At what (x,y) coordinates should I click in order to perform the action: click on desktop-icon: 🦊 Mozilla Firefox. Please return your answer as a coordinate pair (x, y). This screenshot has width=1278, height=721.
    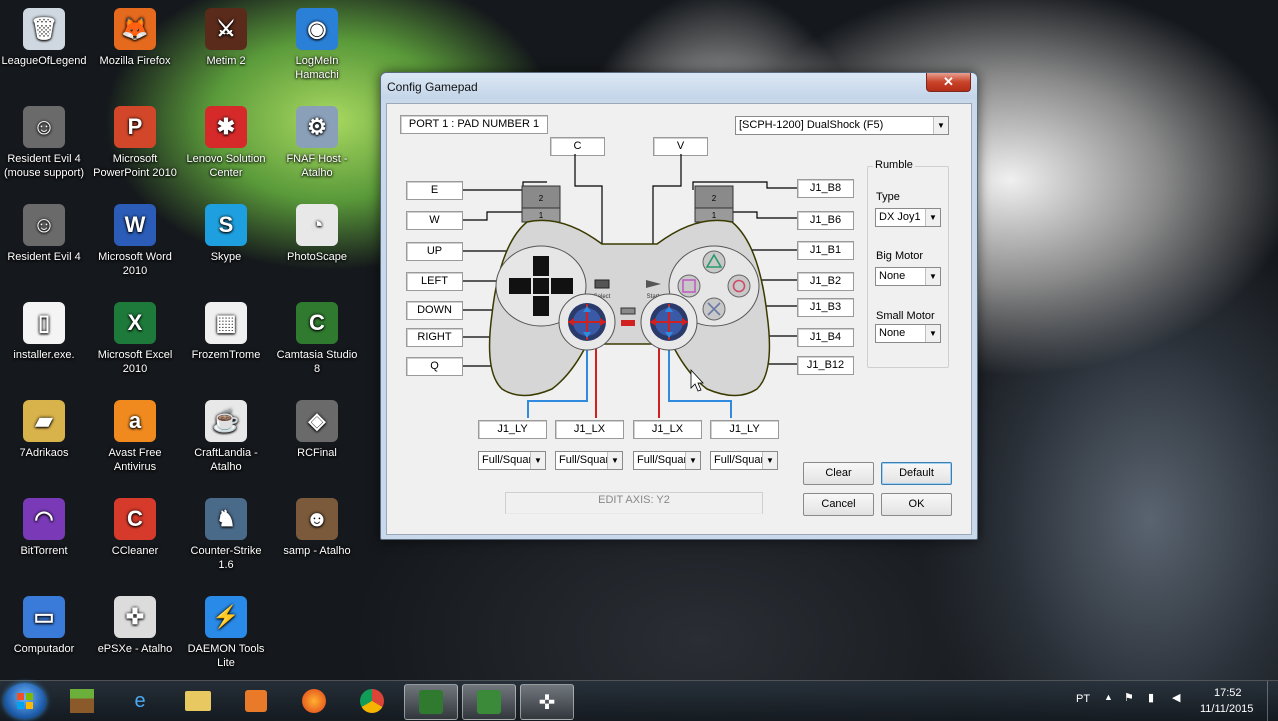
    Looking at the image, I should click on (135, 38).